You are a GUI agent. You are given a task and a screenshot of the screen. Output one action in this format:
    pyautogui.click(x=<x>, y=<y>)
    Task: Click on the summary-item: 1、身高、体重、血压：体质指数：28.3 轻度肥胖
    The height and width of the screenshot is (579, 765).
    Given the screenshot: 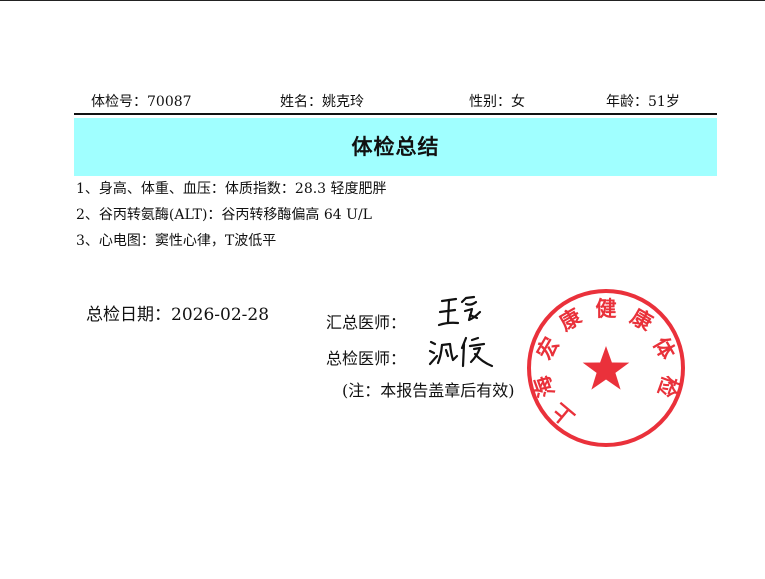 What is the action you would take?
    pyautogui.click(x=231, y=189)
    